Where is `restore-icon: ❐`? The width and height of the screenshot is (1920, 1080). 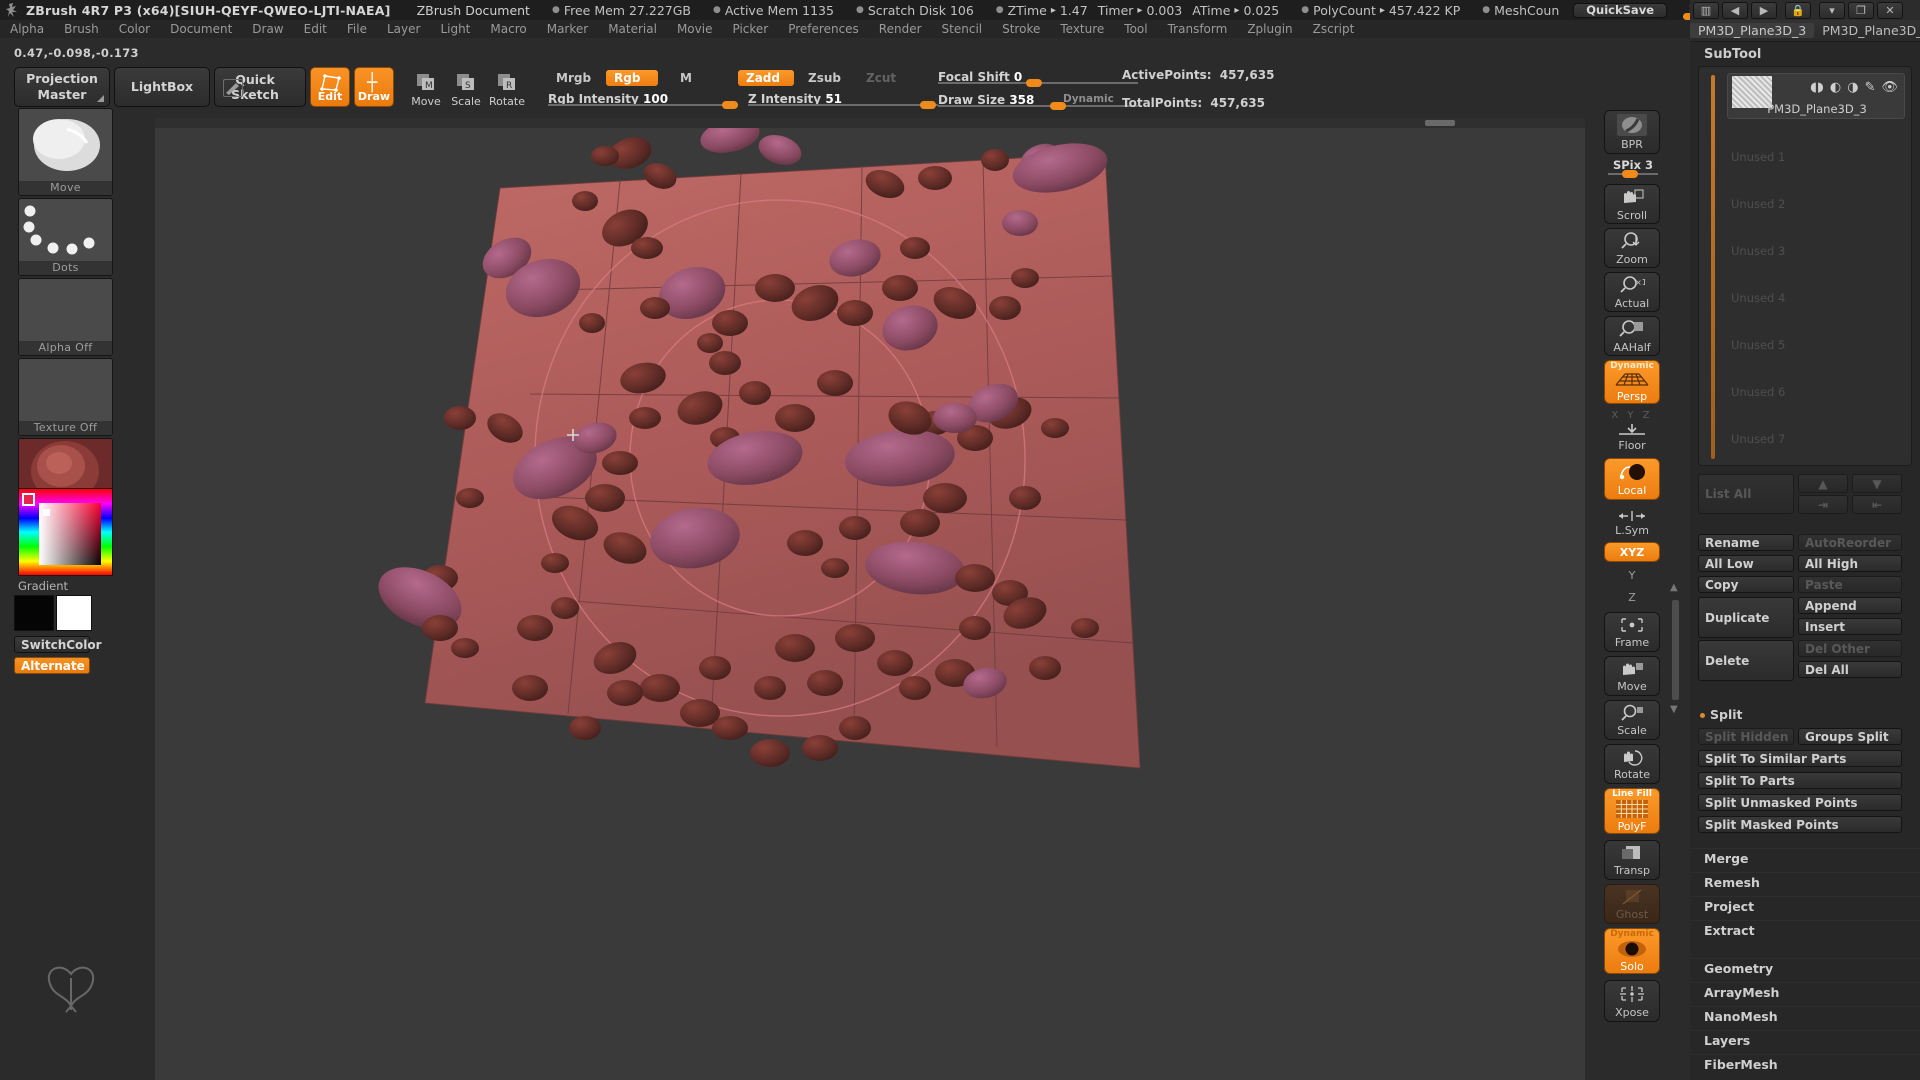 restore-icon: ❐ is located at coordinates (1861, 10).